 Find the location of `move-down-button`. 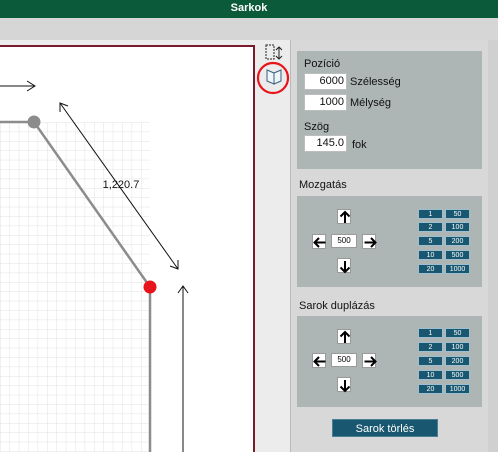

move-down-button is located at coordinates (344, 266).